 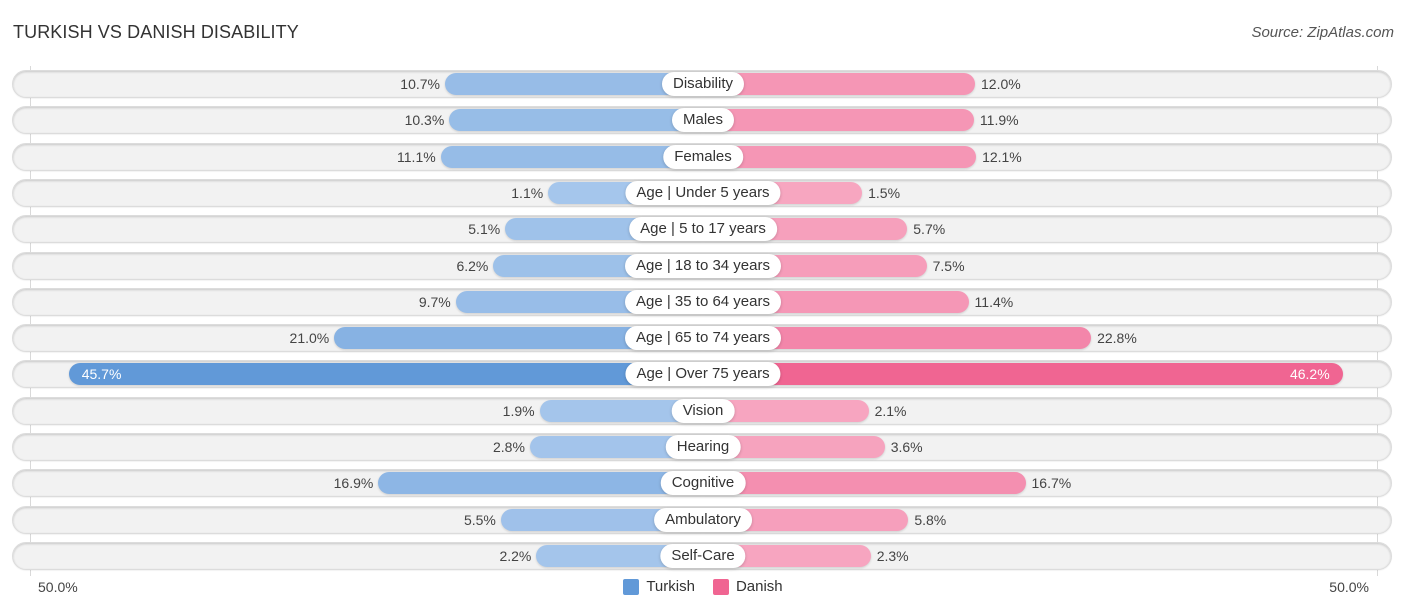 I want to click on legend-label-danish: Danish, so click(x=759, y=586).